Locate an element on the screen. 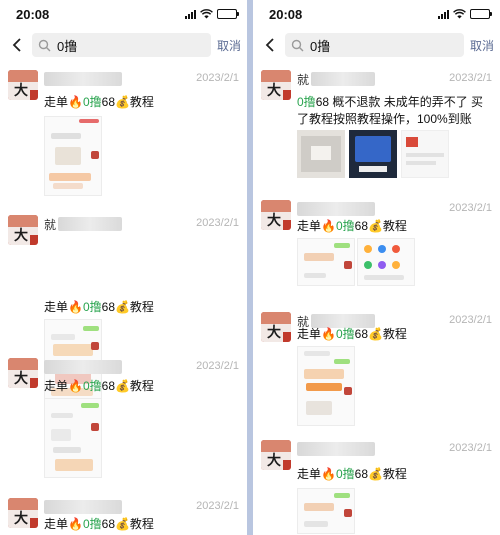 This screenshot has width=500, height=535. moment-post: 大 就 2023/2/1 走单🔥0撸68💰教程 is located at coordinates (376, 365).